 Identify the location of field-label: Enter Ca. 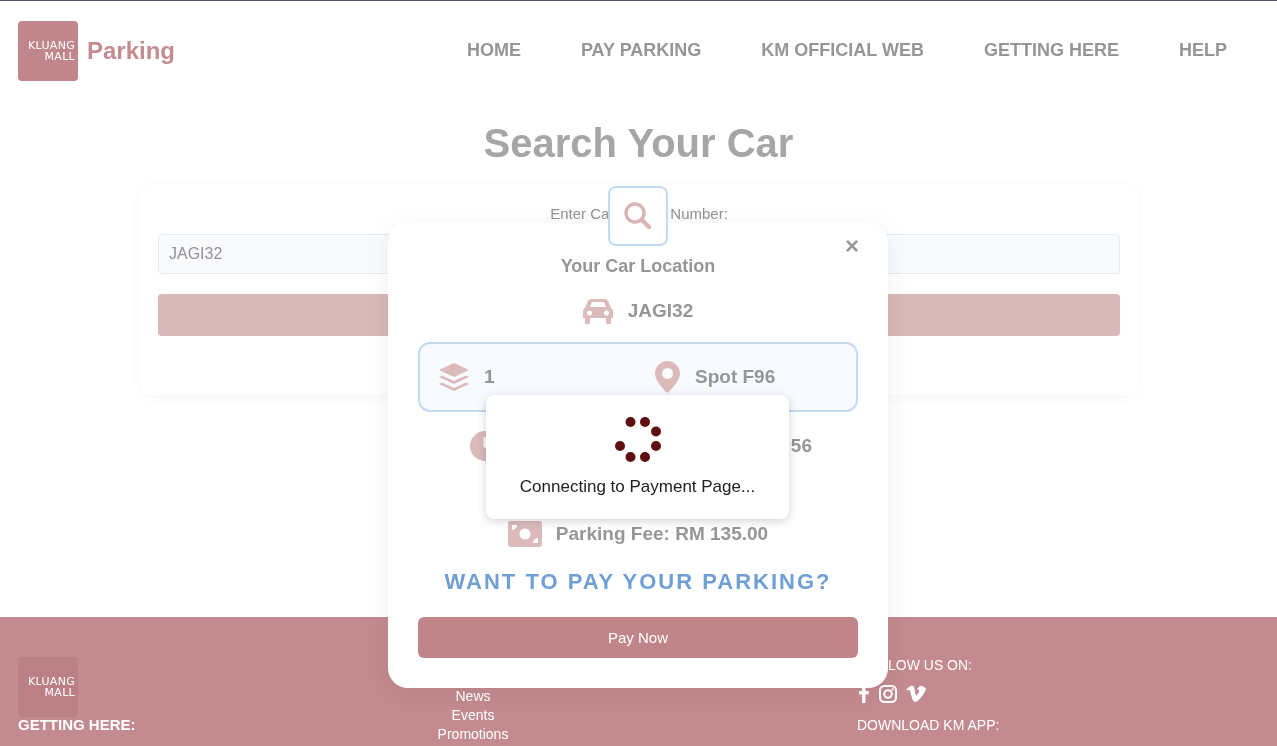
(580, 214).